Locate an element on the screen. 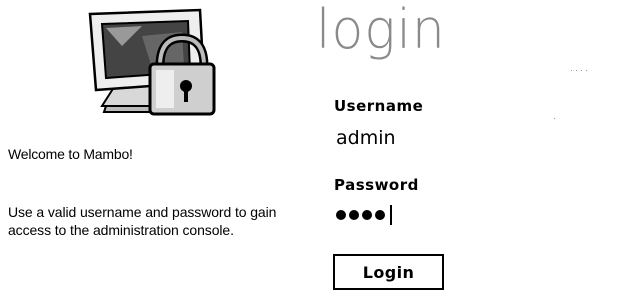 The width and height of the screenshot is (619, 298). welcome-text: Welcome to Mambo! is located at coordinates (70, 154).